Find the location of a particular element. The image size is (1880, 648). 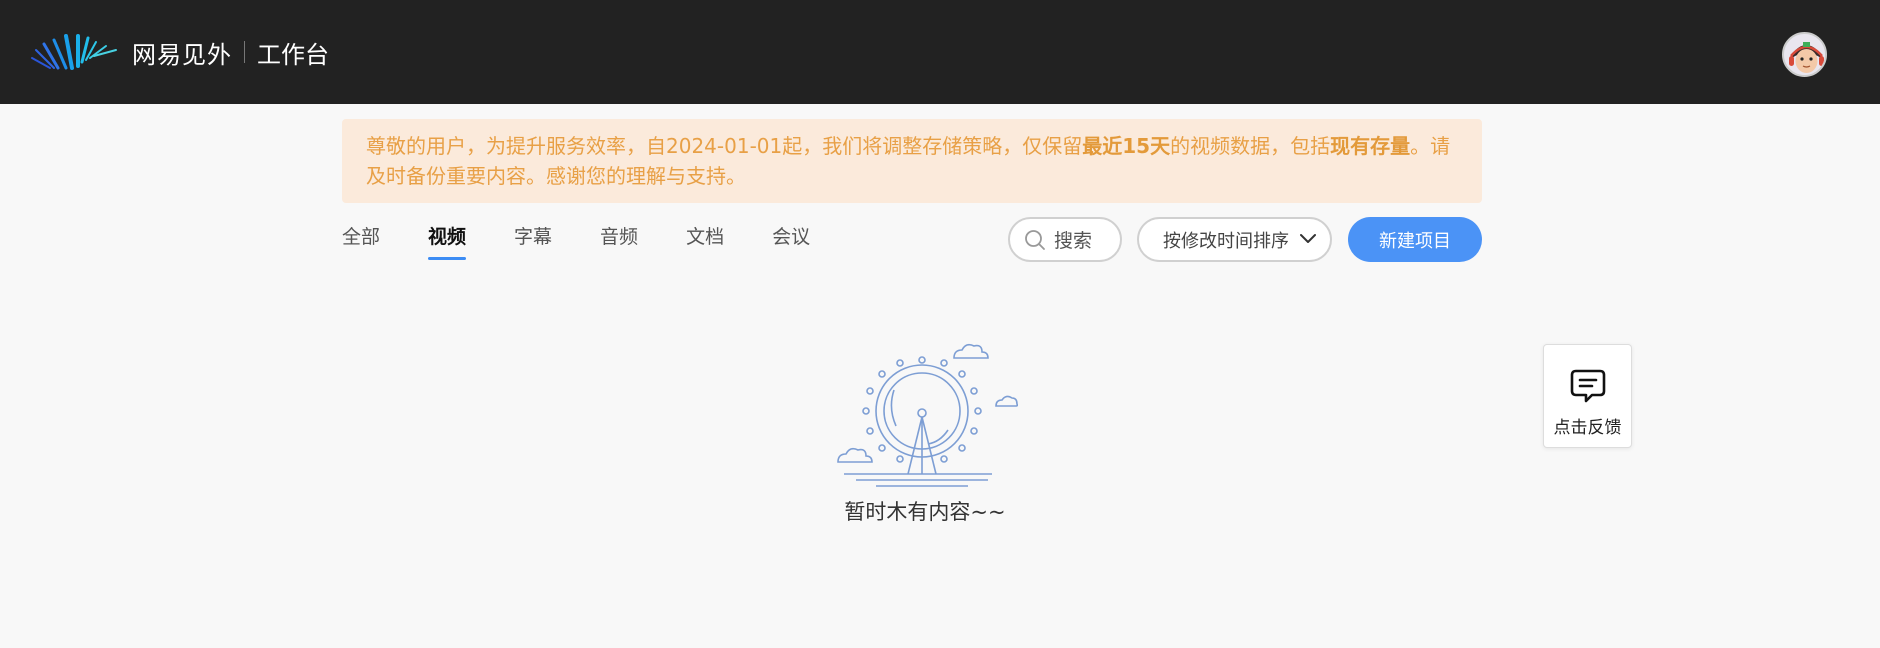

avatar-icon is located at coordinates (1804, 54).